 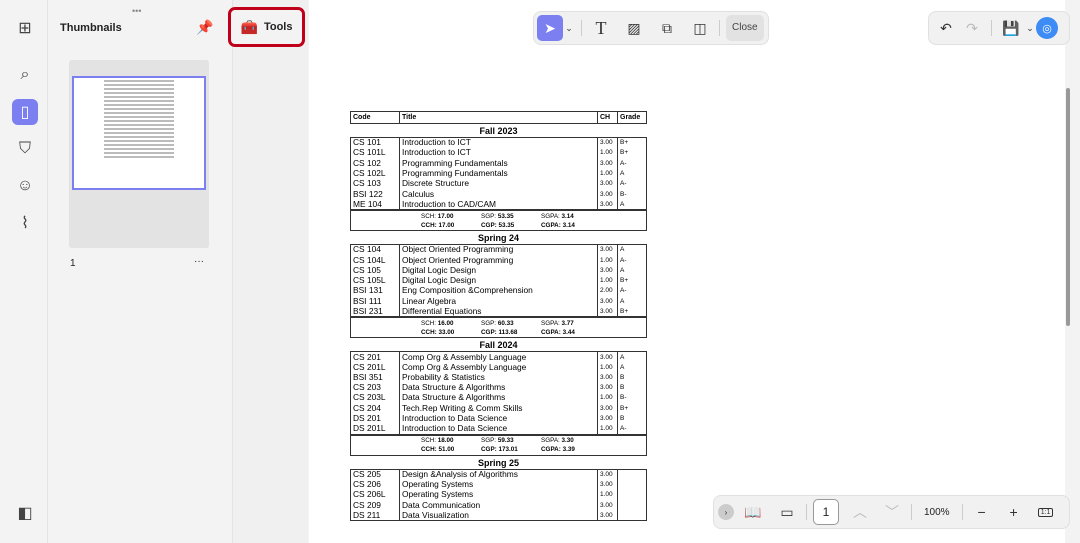 What do you see at coordinates (25, 75) in the screenshot?
I see `search-icon: ⌕` at bounding box center [25, 75].